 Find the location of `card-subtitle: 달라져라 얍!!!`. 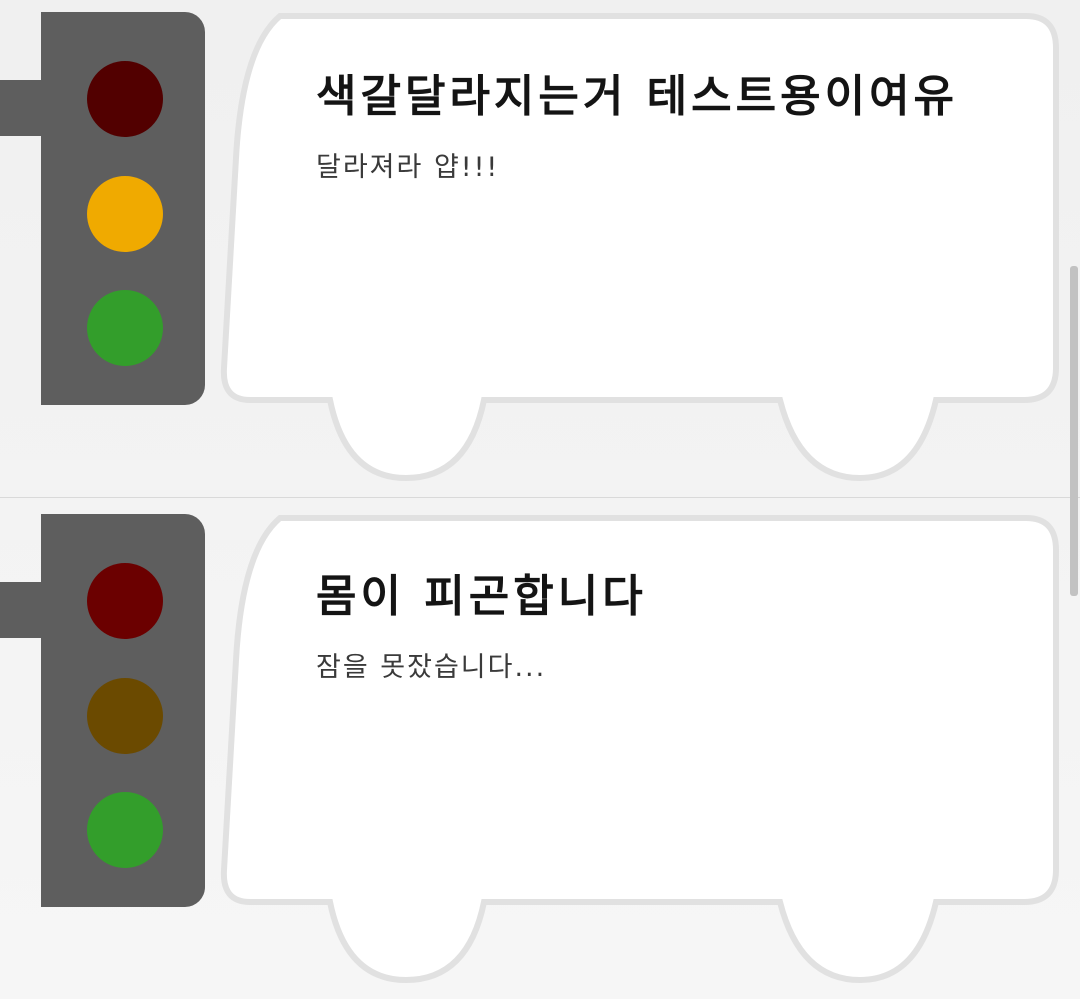

card-subtitle: 달라져라 얍!!! is located at coordinates (408, 167).